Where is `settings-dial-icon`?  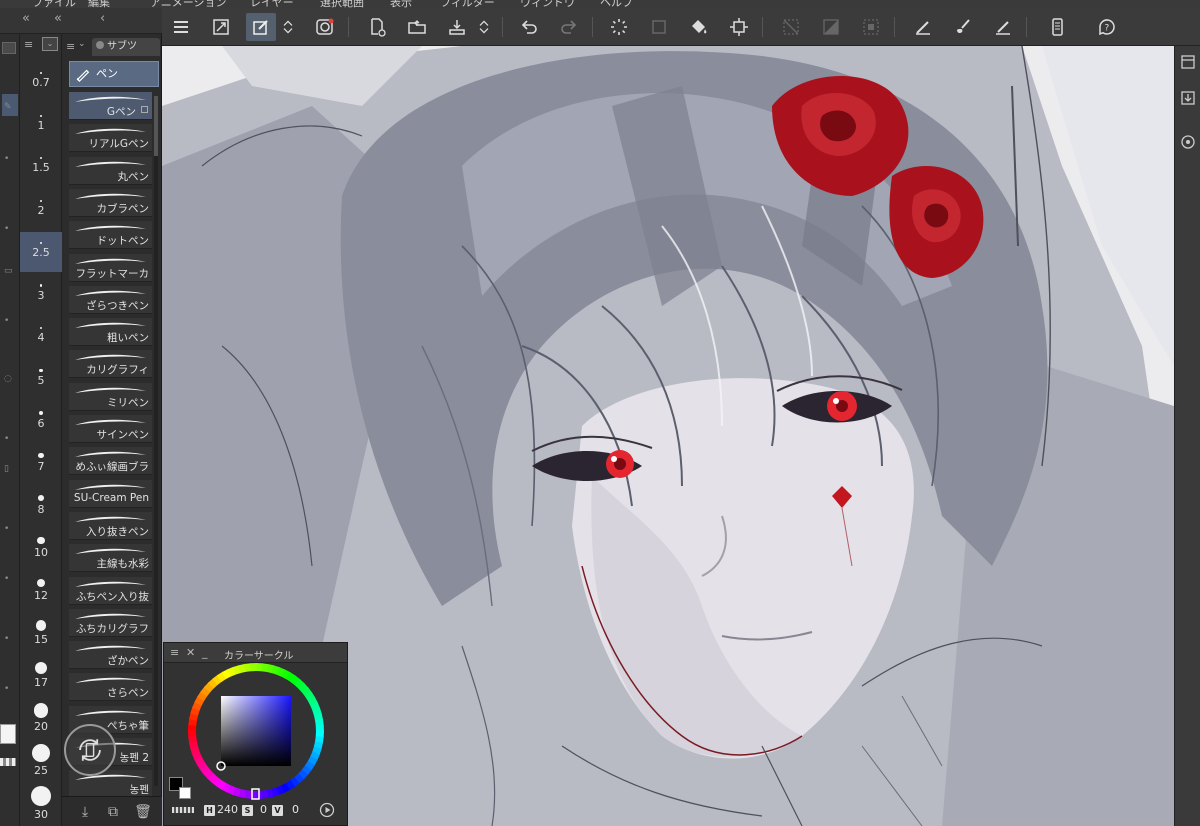
settings-dial-icon is located at coordinates (1188, 142).